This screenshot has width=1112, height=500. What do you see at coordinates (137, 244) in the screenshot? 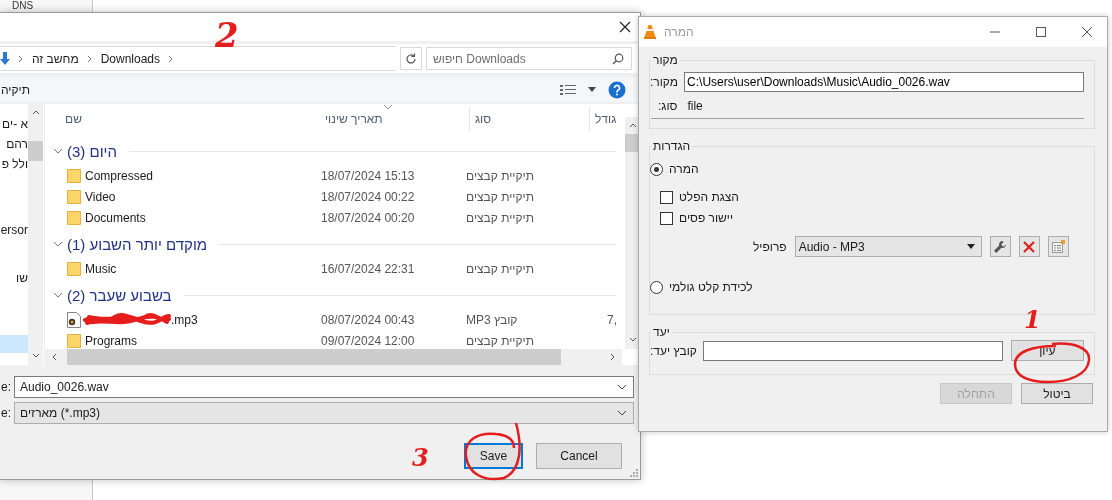
I see `group-header: מוקדם יותר השבוע (1)` at bounding box center [137, 244].